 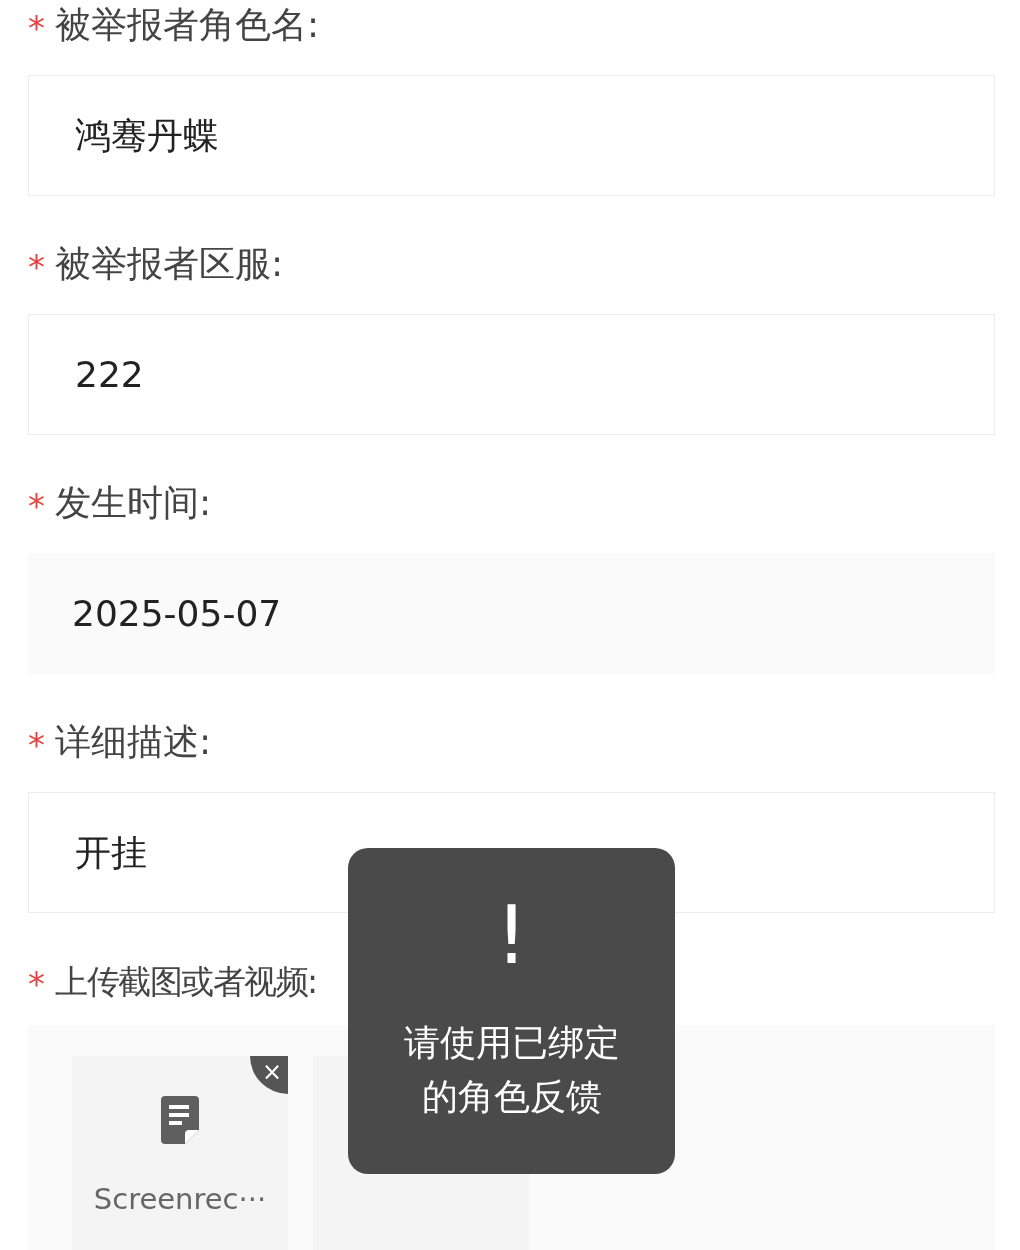 I want to click on field-label: 被举报者角色名:, so click(x=187, y=25).